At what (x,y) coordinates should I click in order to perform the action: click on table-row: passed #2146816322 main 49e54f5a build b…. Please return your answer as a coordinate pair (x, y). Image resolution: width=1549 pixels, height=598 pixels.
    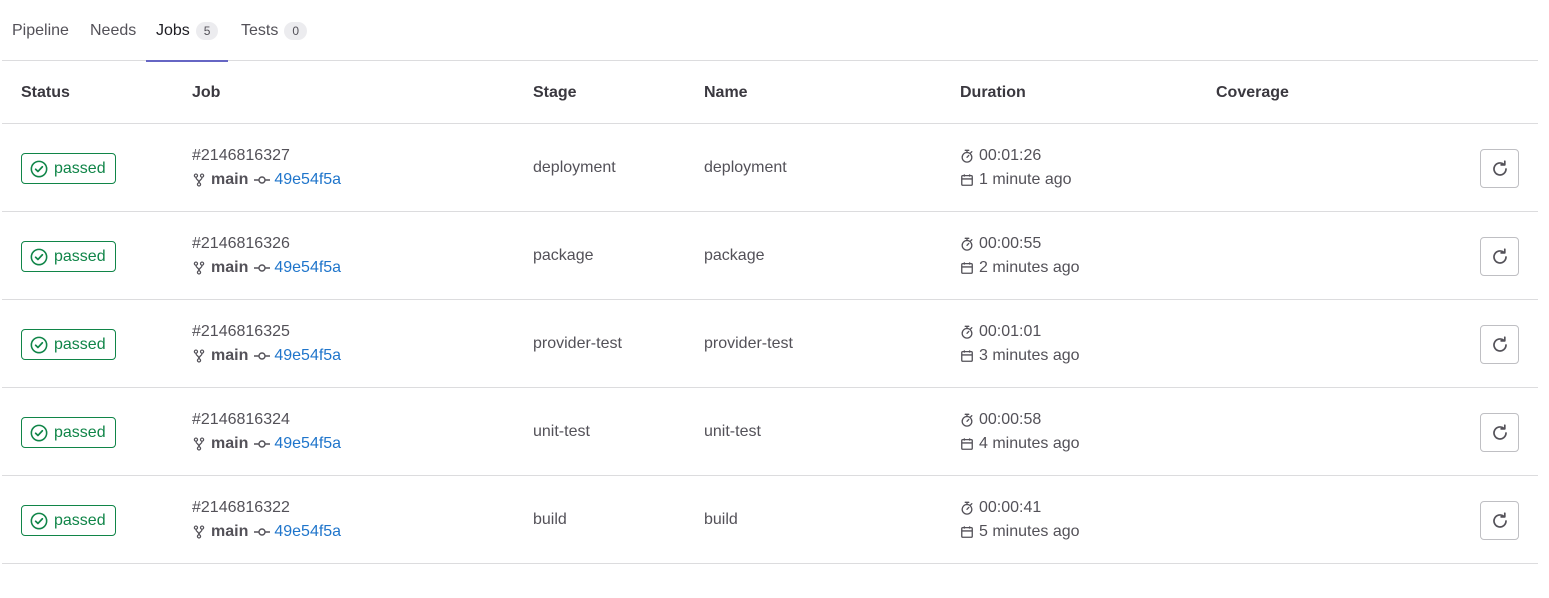
    Looking at the image, I should click on (770, 520).